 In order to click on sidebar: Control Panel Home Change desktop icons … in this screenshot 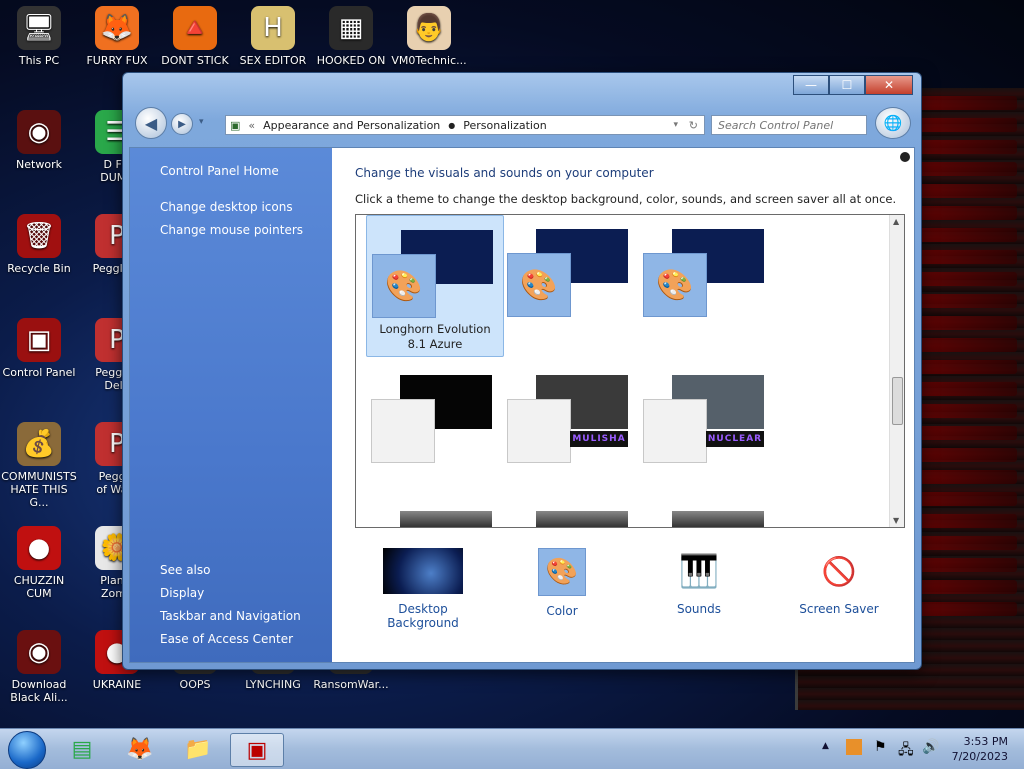, I will do `click(231, 405)`.